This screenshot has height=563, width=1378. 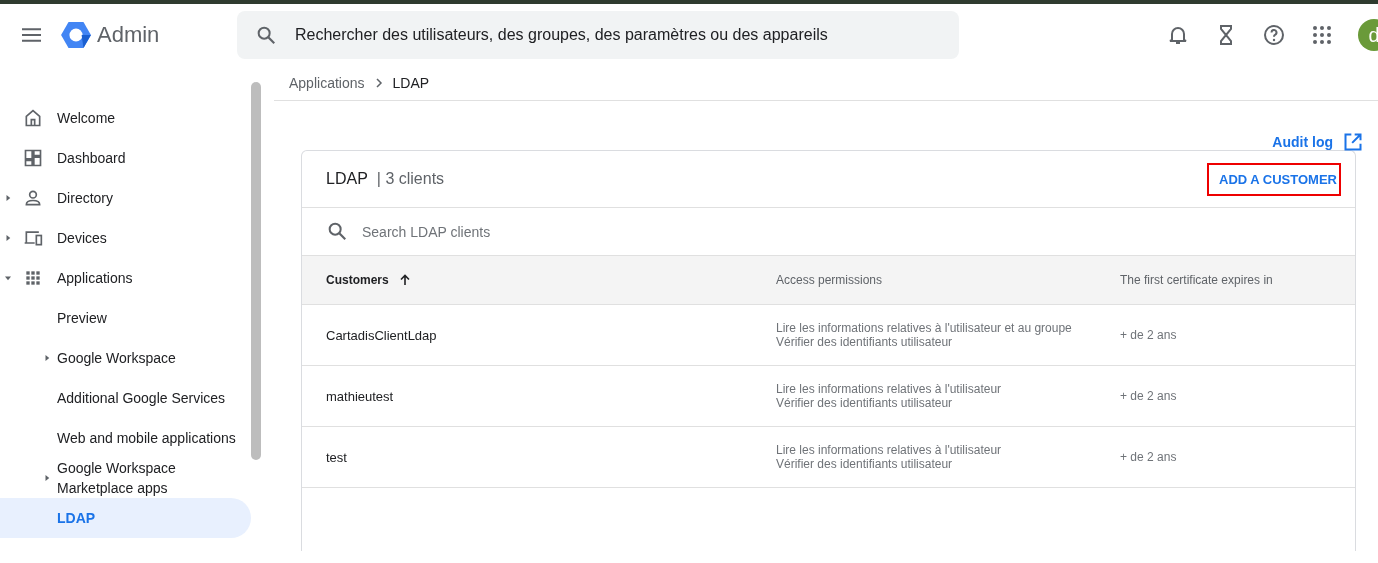 What do you see at coordinates (125, 398) in the screenshot?
I see `sidebar-item: Additional Google Services` at bounding box center [125, 398].